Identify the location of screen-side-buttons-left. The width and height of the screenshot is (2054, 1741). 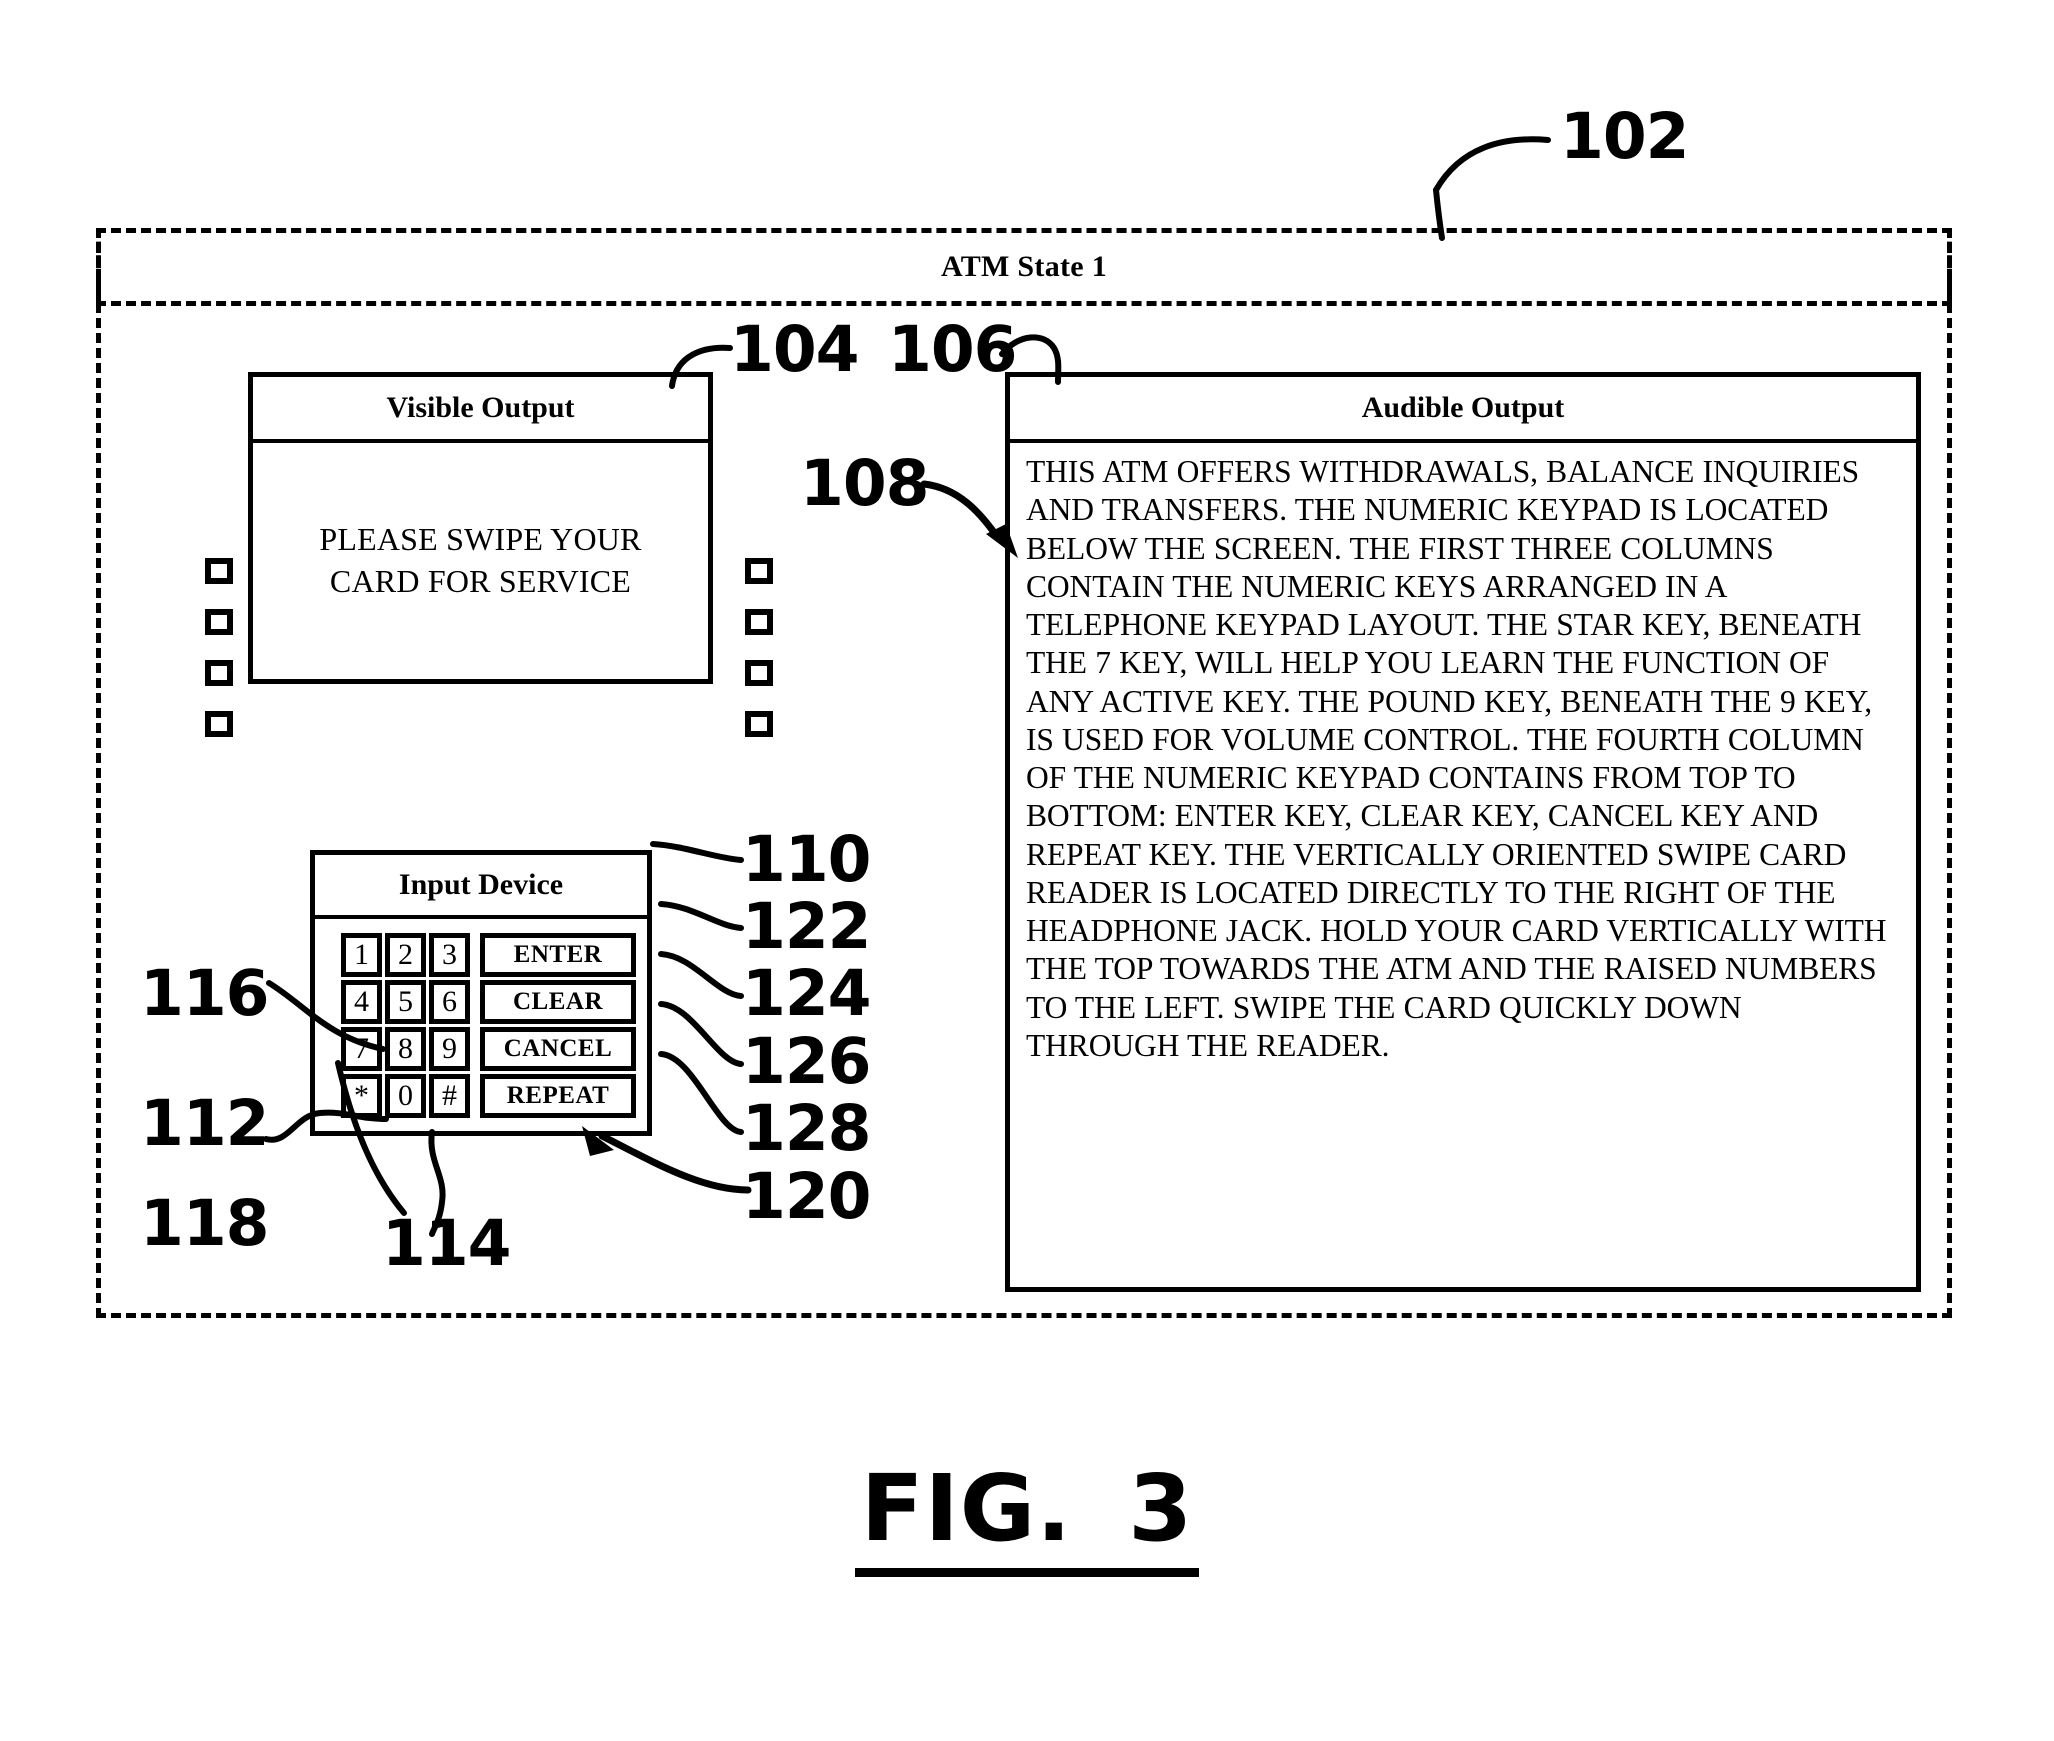
(219, 647).